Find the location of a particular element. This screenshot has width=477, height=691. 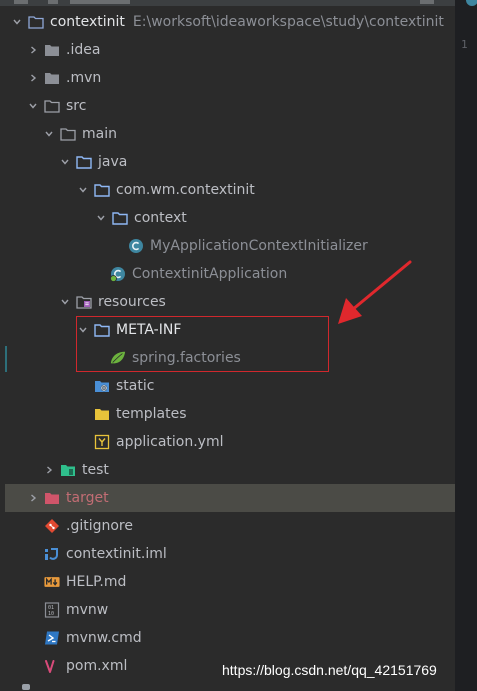

tree-item-package: com.wm.contextinit is located at coordinates (227, 190).